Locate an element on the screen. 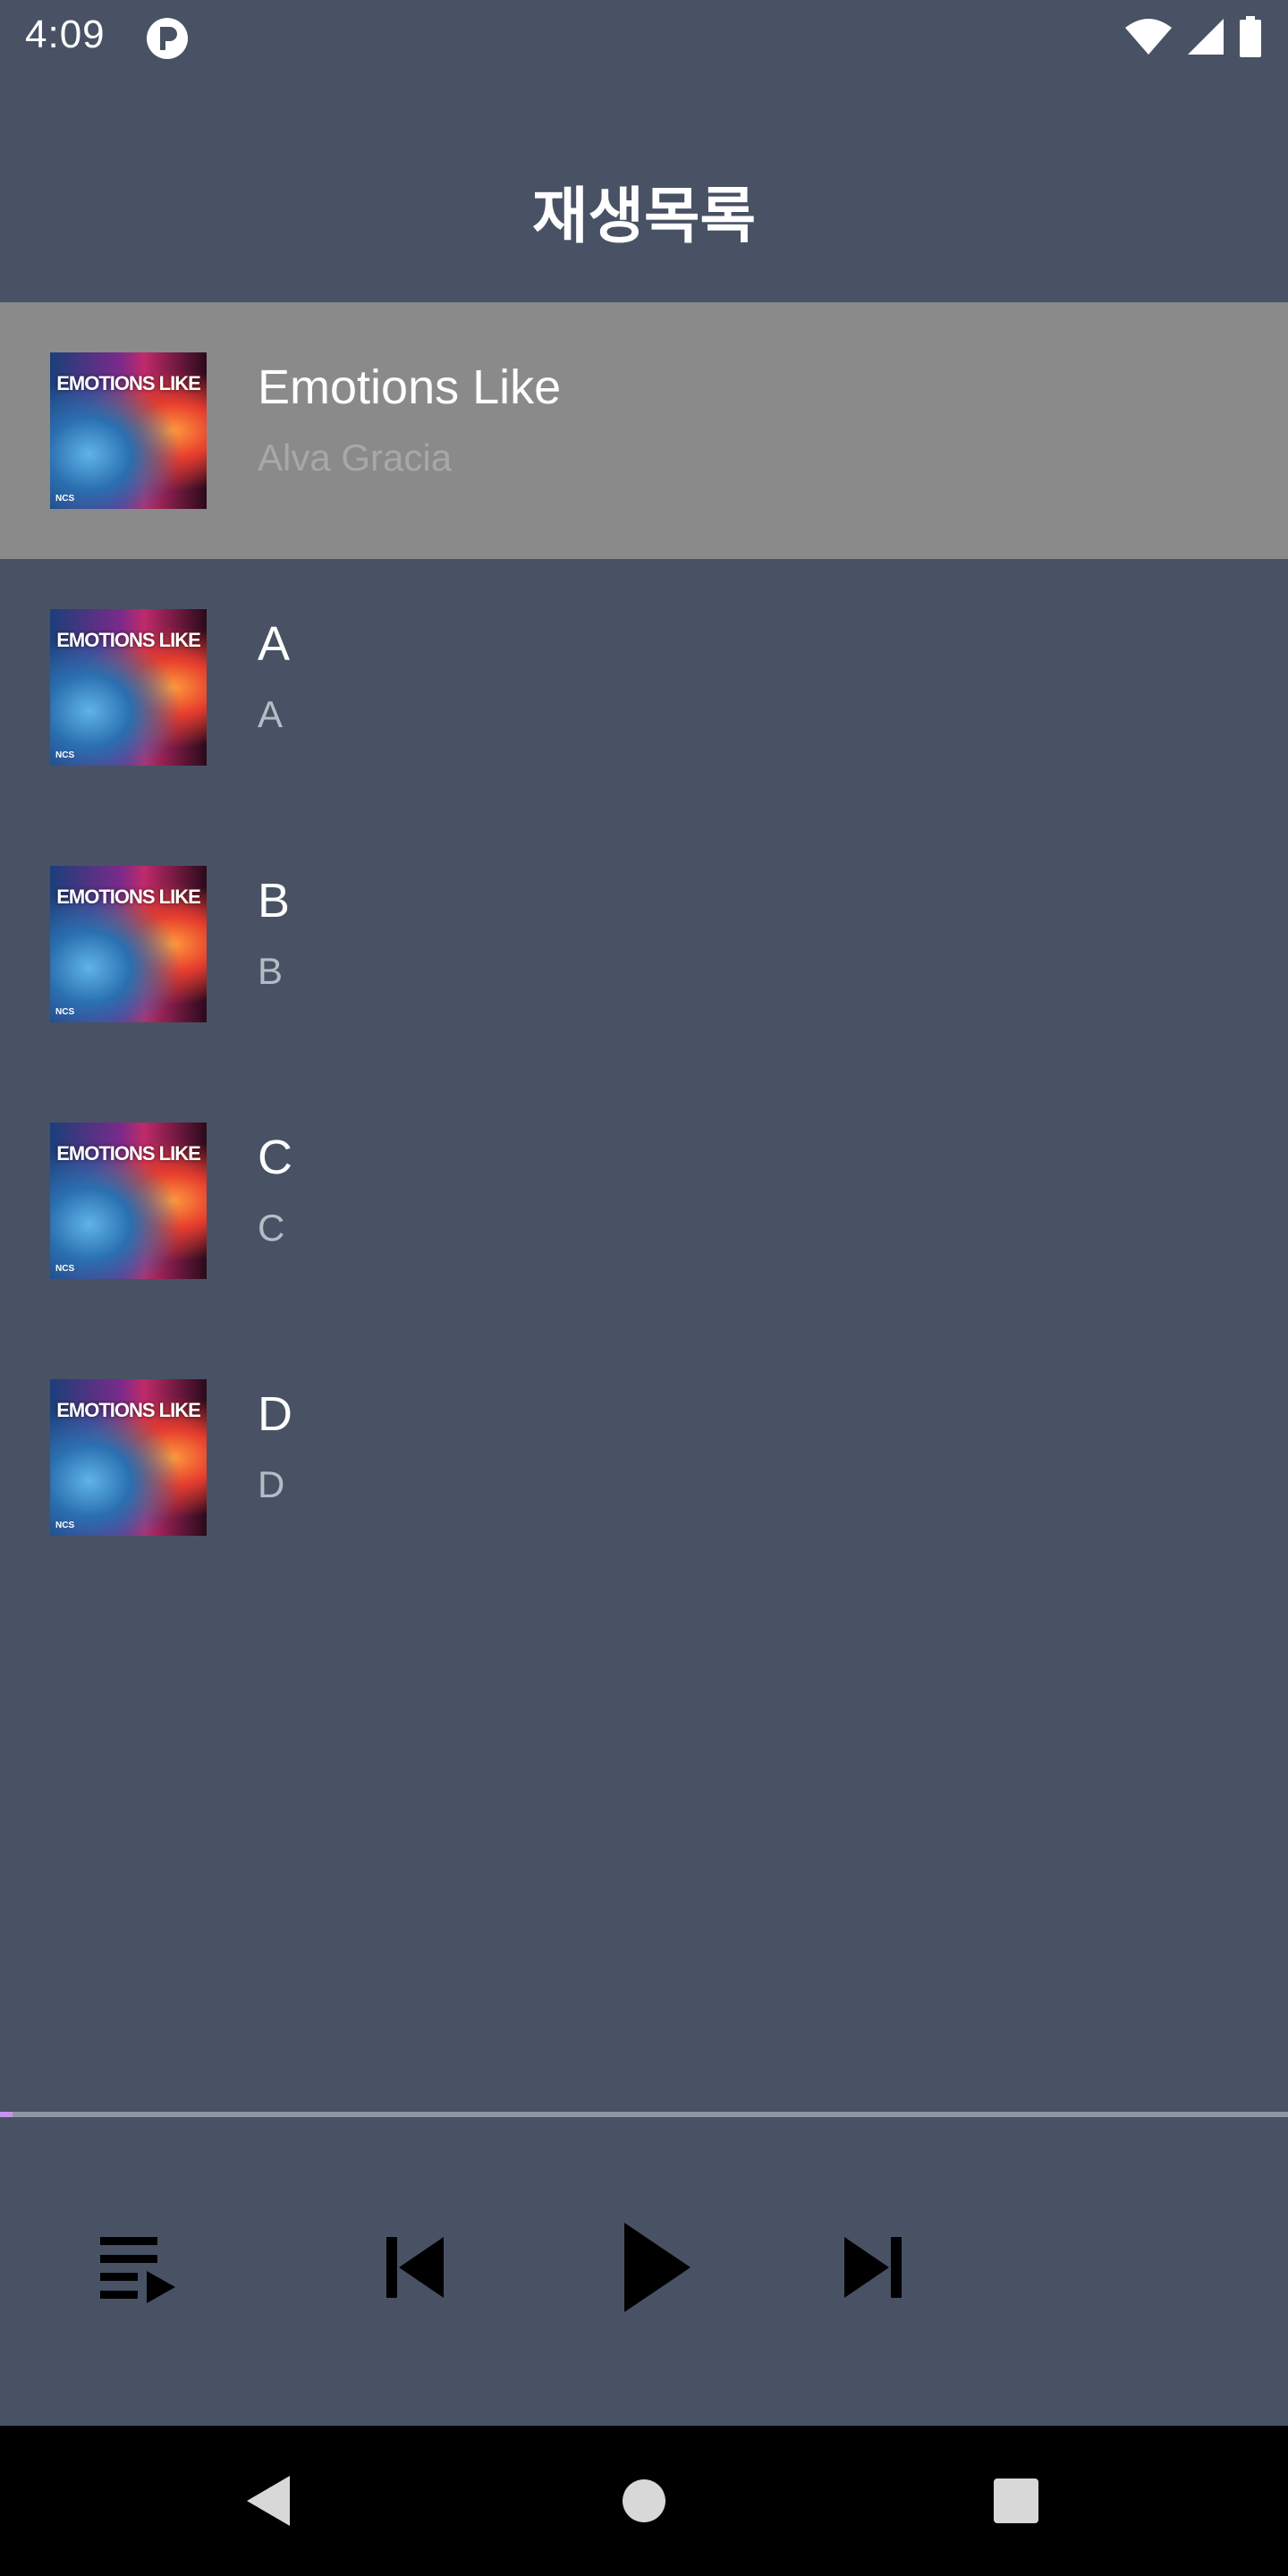 This screenshot has width=1288, height=2576. status-bar: 4:09 is located at coordinates (644, 37).